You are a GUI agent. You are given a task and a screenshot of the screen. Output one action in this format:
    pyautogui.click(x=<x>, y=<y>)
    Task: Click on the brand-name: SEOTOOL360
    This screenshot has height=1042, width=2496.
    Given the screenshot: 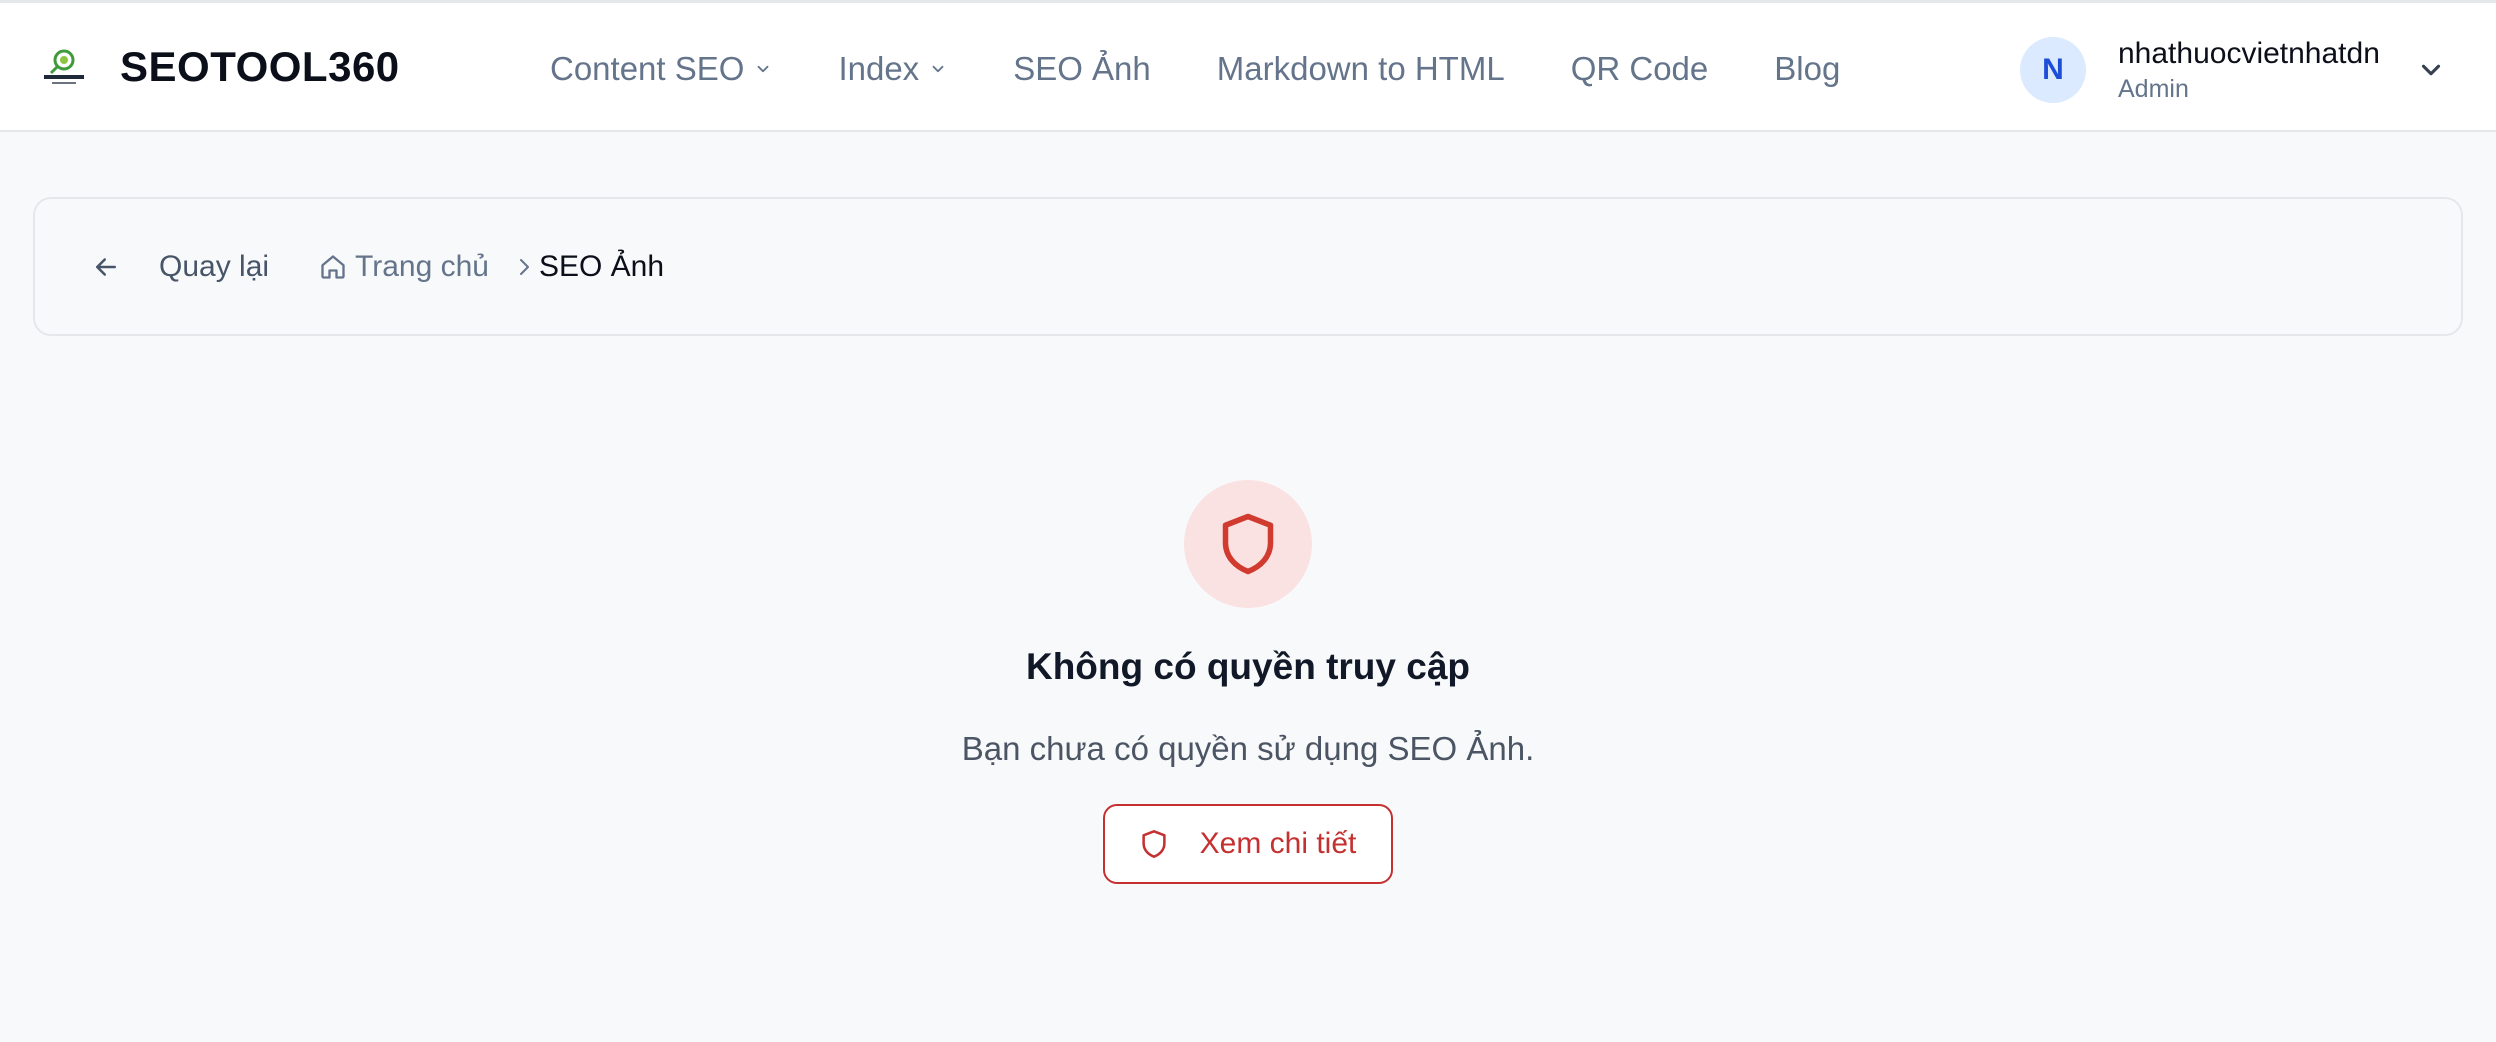 What is the action you would take?
    pyautogui.click(x=260, y=67)
    